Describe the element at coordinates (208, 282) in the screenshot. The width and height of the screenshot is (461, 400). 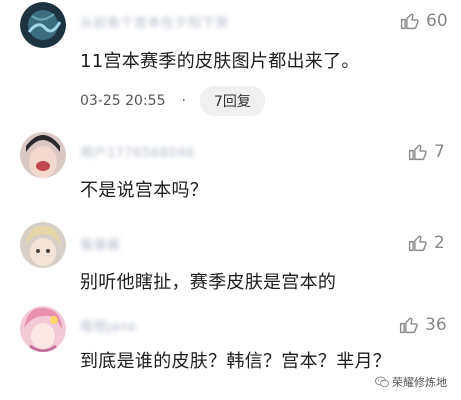
I see `comment-text: 别听他瞎扯，赛季皮肤是宫本的` at that location.